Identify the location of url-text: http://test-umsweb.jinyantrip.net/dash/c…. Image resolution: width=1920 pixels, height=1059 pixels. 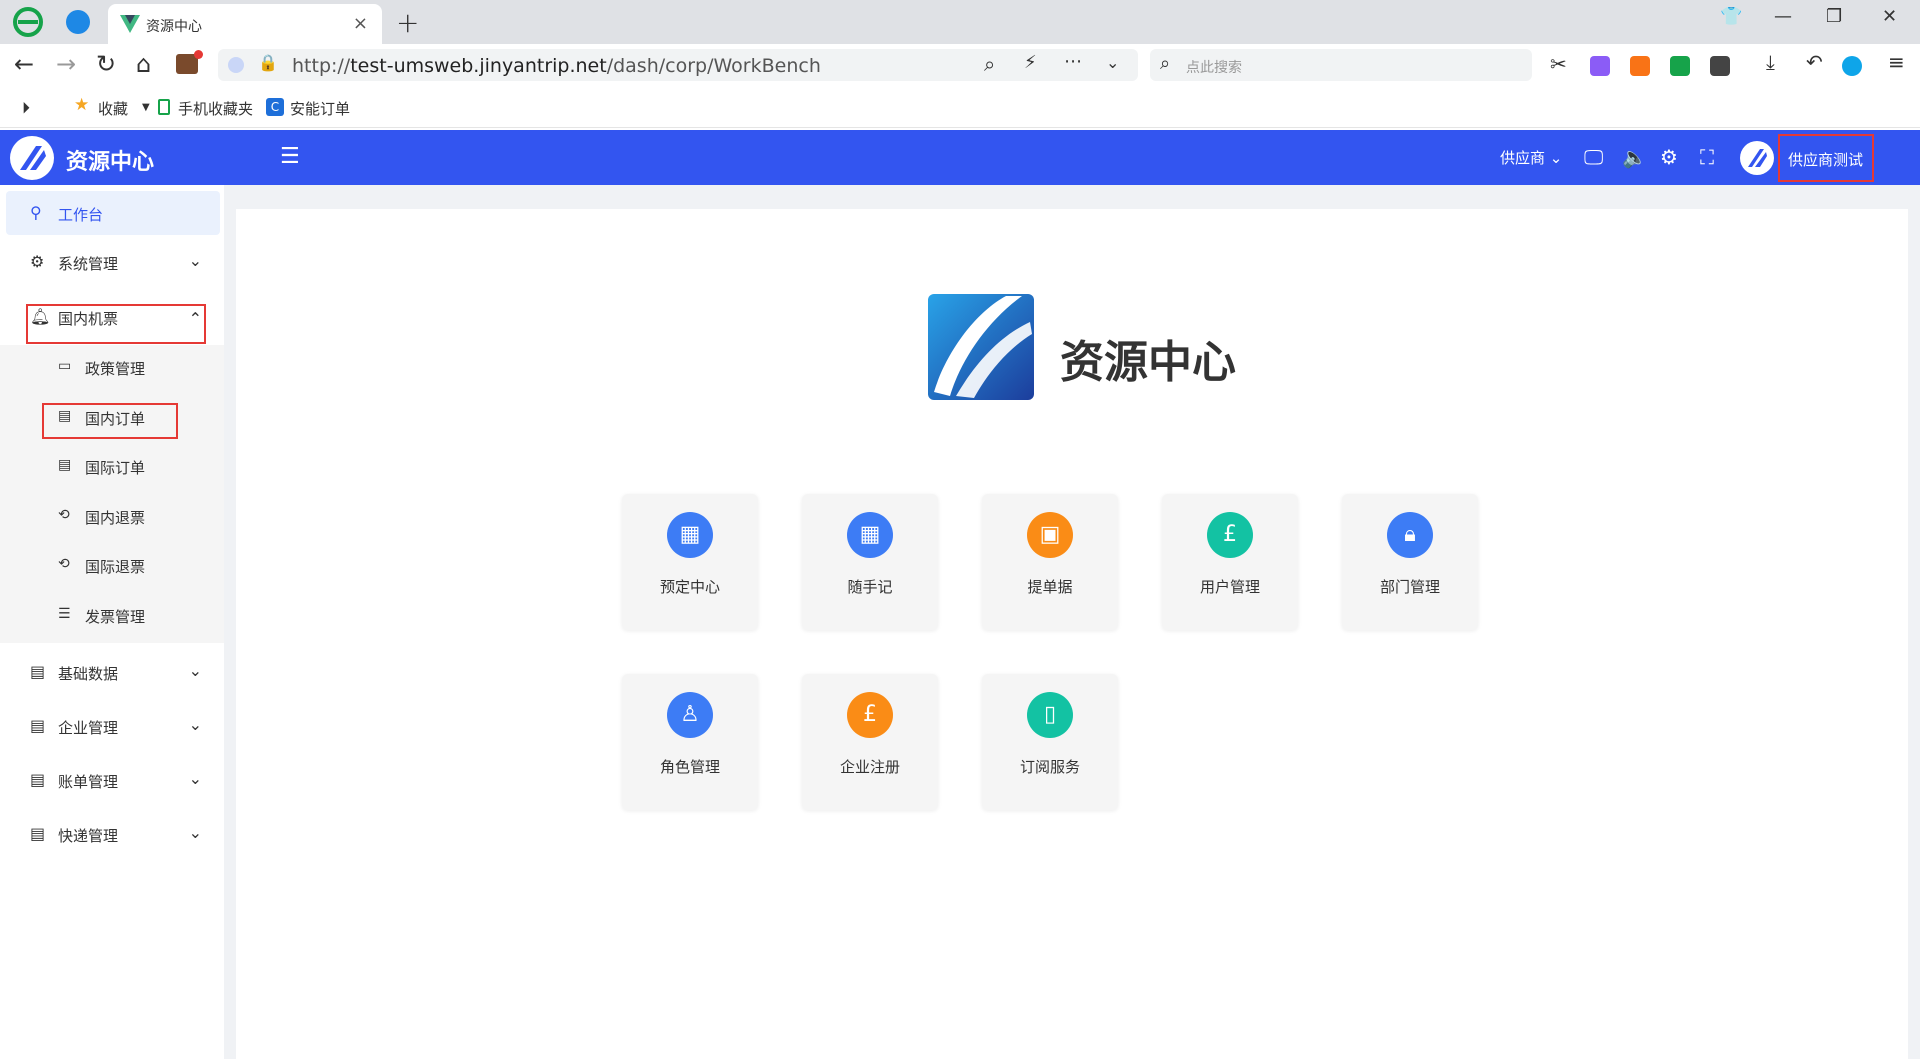
(556, 66).